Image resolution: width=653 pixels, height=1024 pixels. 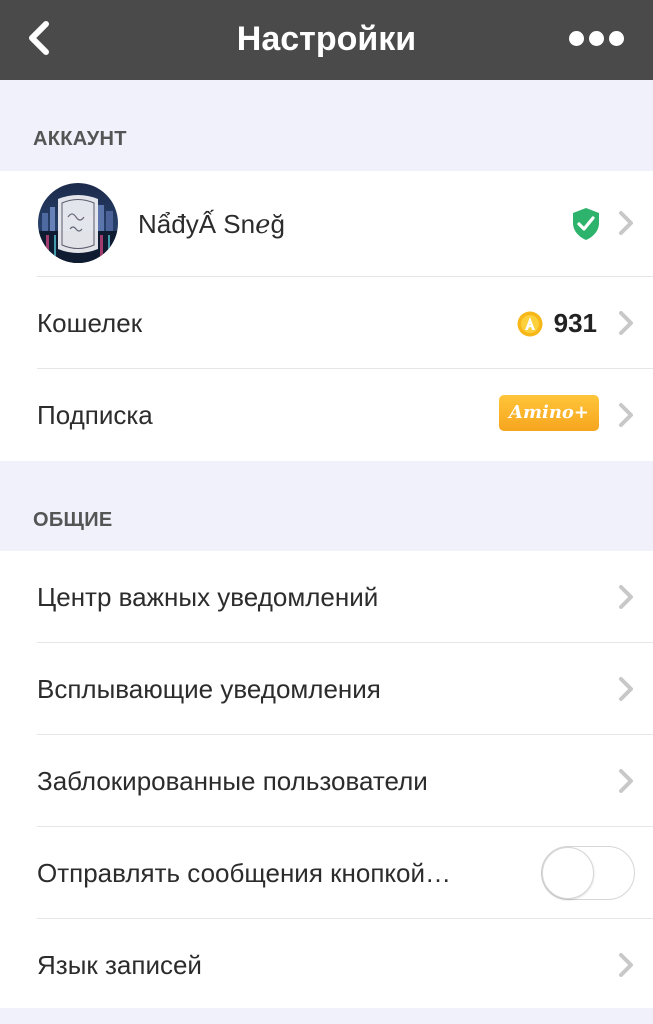 I want to click on avatar, so click(x=78, y=223).